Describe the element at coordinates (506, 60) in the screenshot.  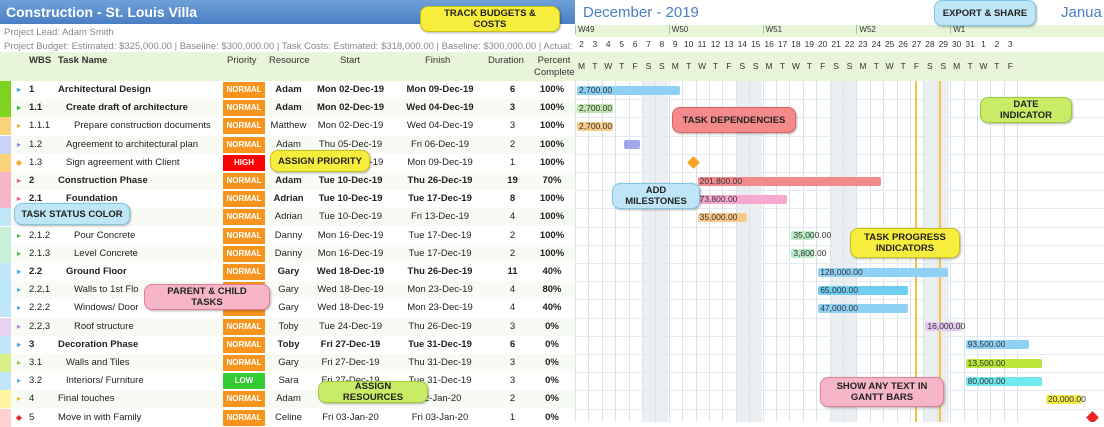
I see `col-duration: Duration` at that location.